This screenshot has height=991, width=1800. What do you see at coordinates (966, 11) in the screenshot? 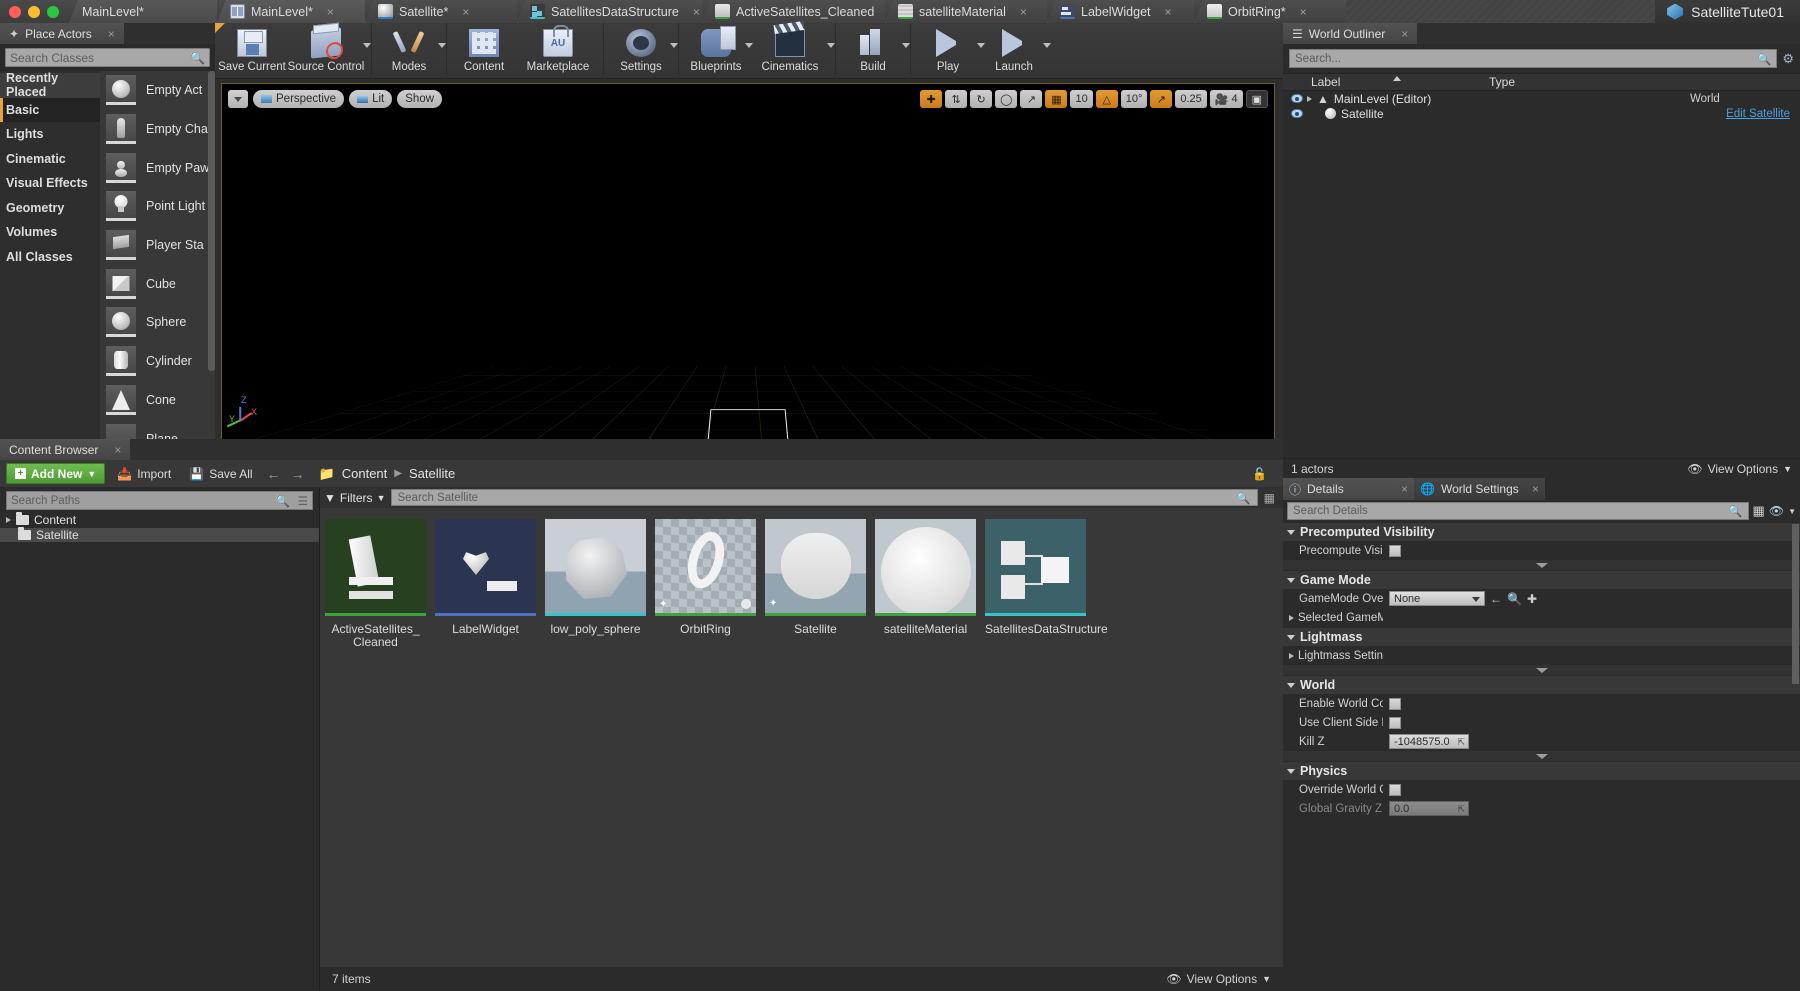
I see `tab-satellitematerial: satelliteMaterial ×` at bounding box center [966, 11].